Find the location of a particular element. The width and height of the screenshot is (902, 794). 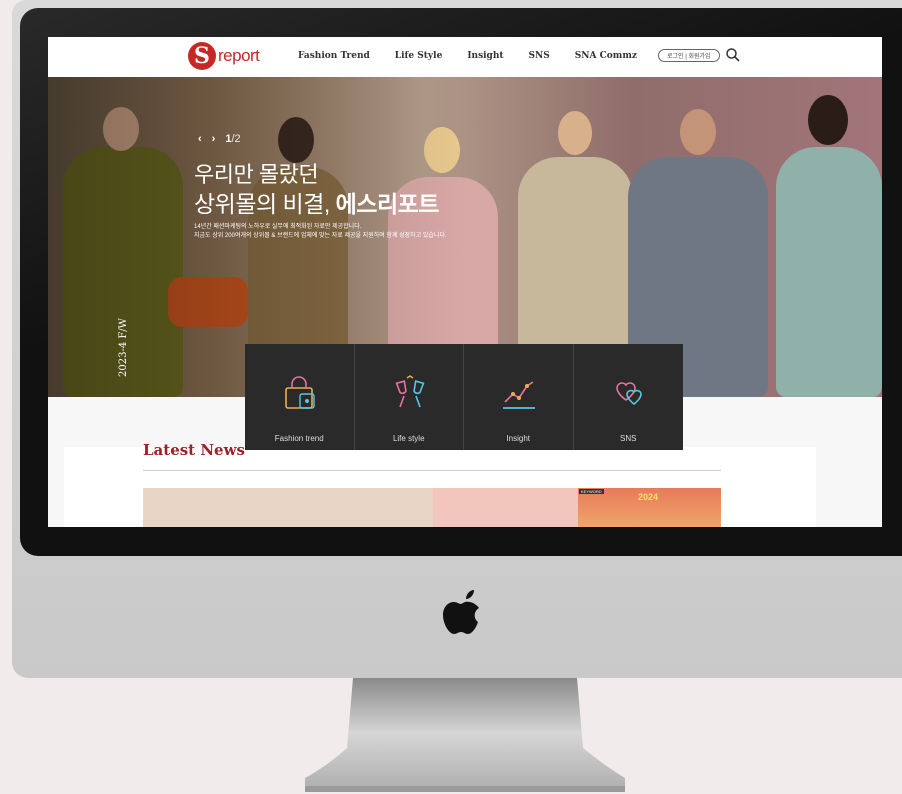

chevron-right-icon: › is located at coordinates (214, 139).